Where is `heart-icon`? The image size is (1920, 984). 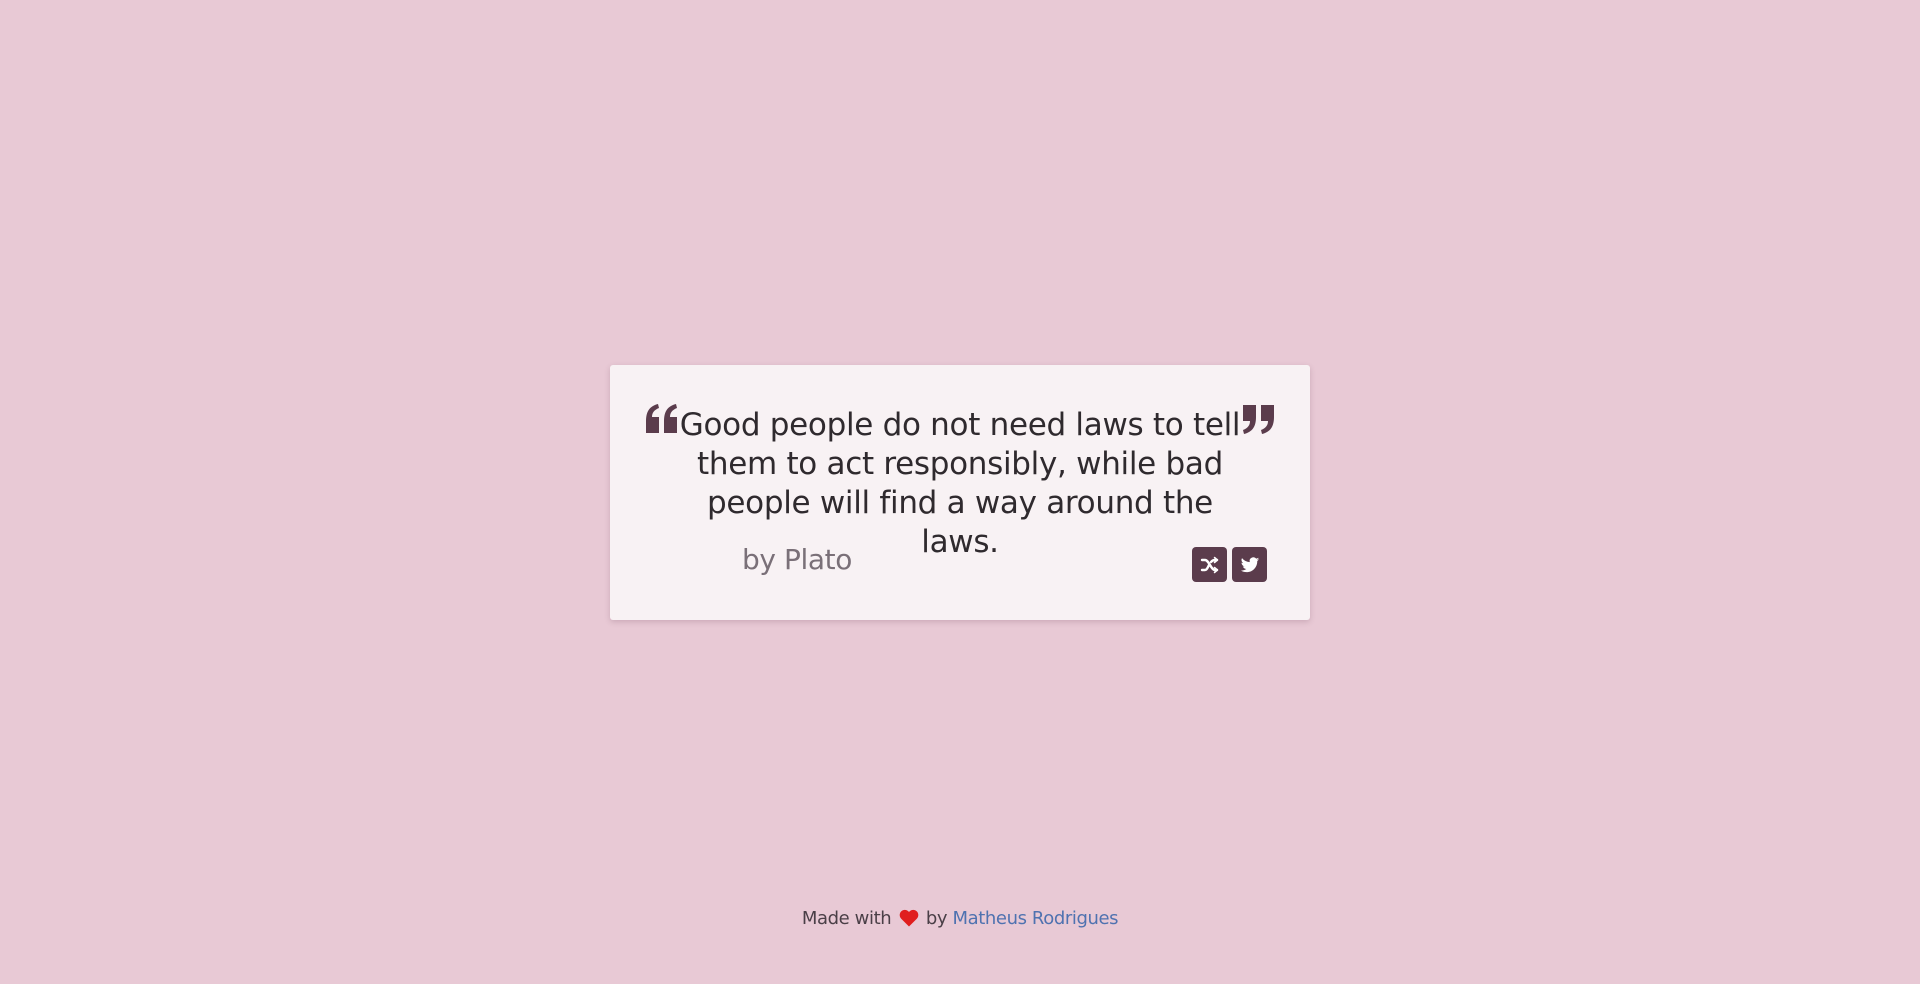 heart-icon is located at coordinates (909, 918).